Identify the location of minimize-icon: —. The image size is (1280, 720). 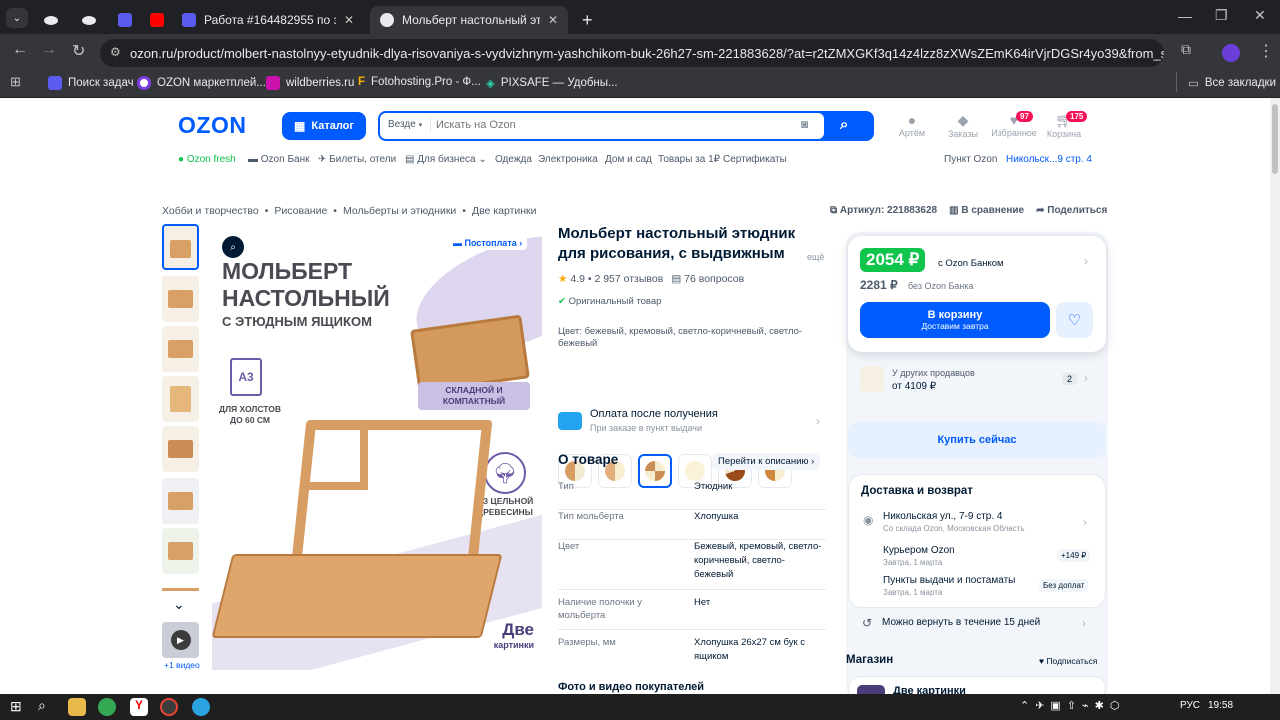
(1185, 16).